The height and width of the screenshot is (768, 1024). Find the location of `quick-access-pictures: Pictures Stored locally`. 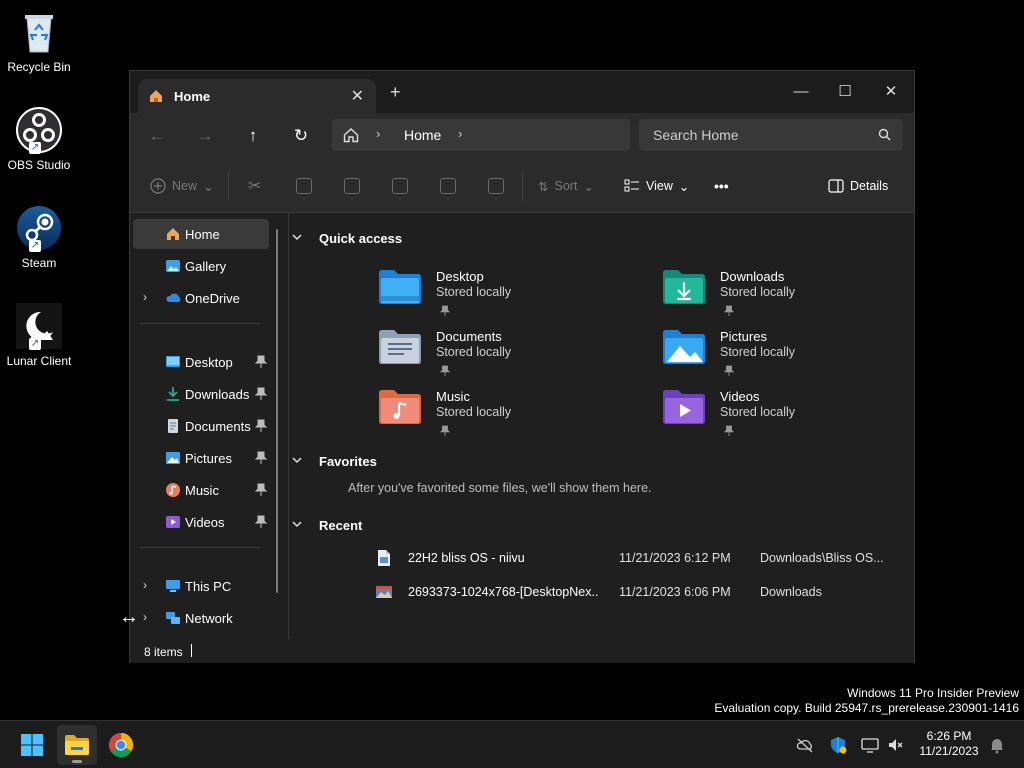

quick-access-pictures: Pictures Stored locally is located at coordinates (792, 357).